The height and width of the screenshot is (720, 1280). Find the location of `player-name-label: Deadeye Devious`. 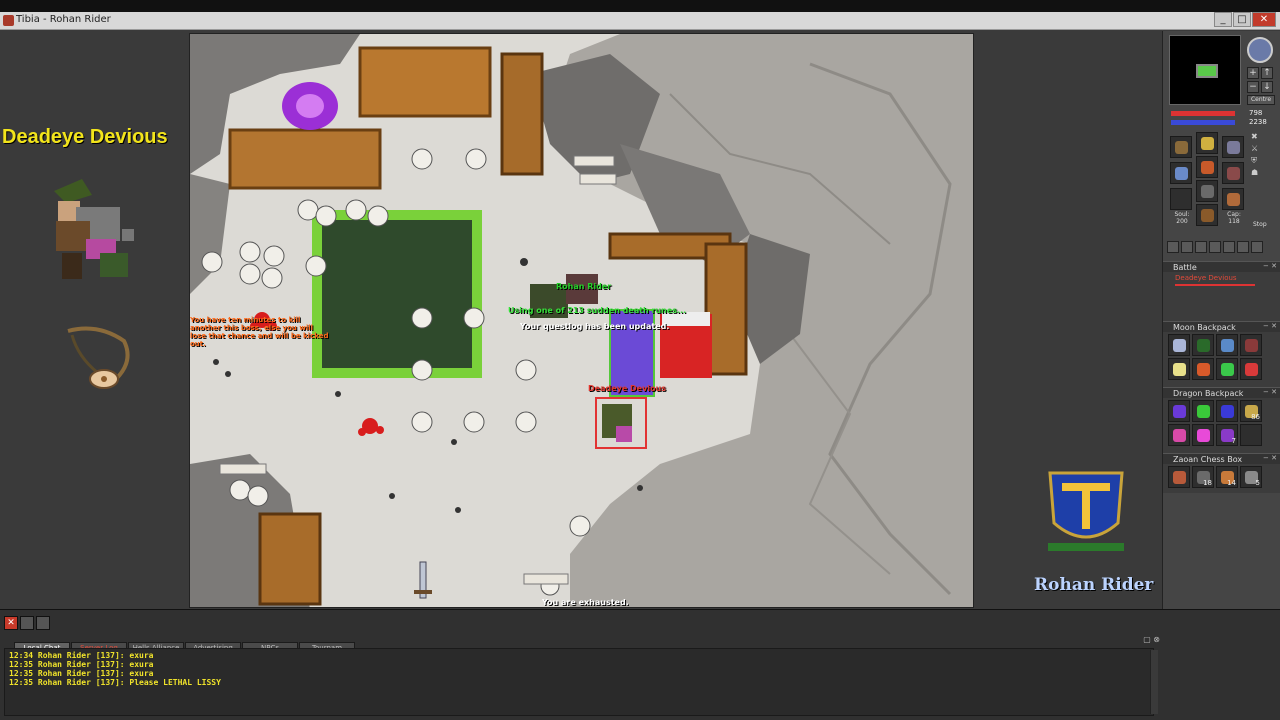

player-name-label: Deadeye Devious is located at coordinates (627, 388).